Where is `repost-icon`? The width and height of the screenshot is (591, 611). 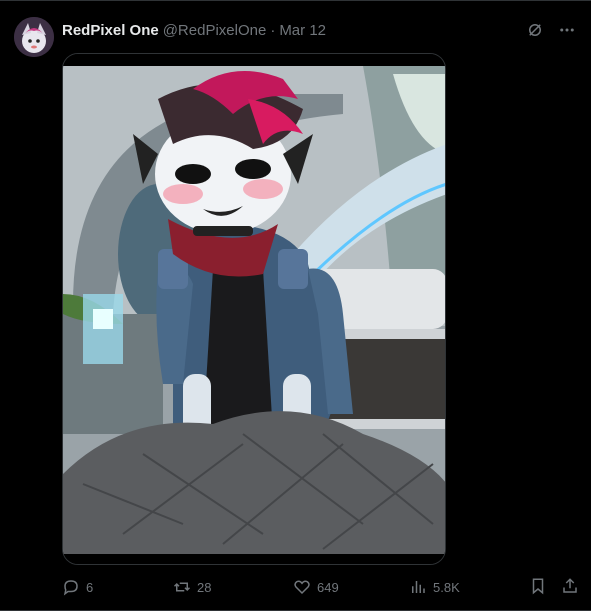 repost-icon is located at coordinates (182, 587).